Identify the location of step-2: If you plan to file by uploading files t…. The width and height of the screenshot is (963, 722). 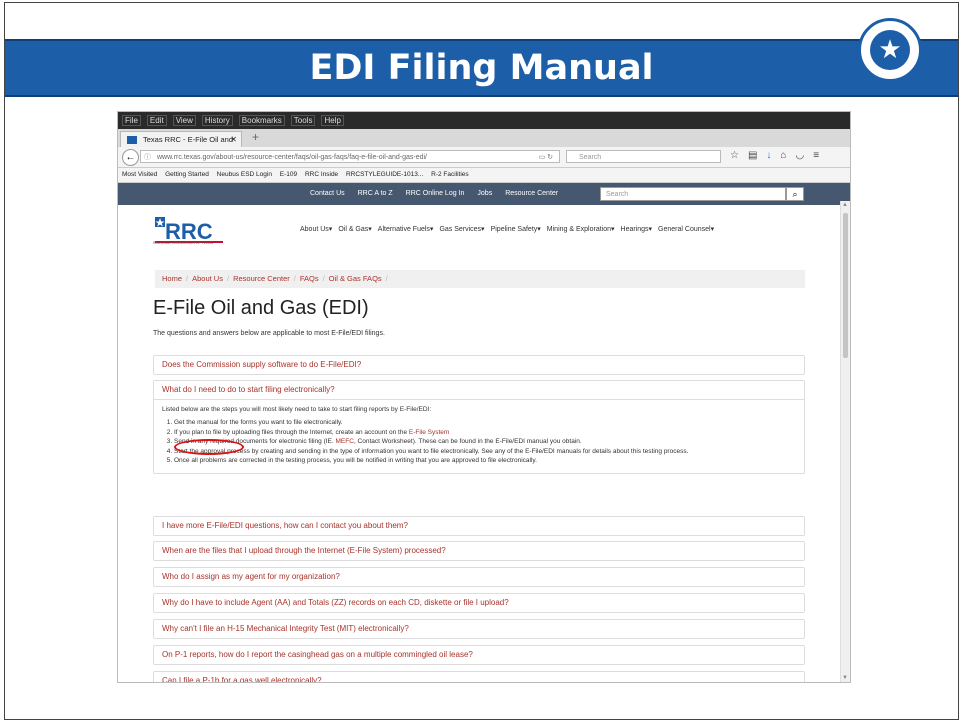
(485, 433).